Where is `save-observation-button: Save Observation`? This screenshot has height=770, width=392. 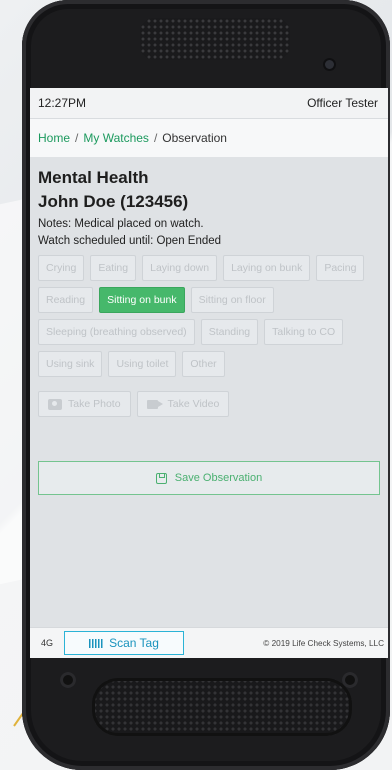
save-observation-button: Save Observation is located at coordinates (209, 478).